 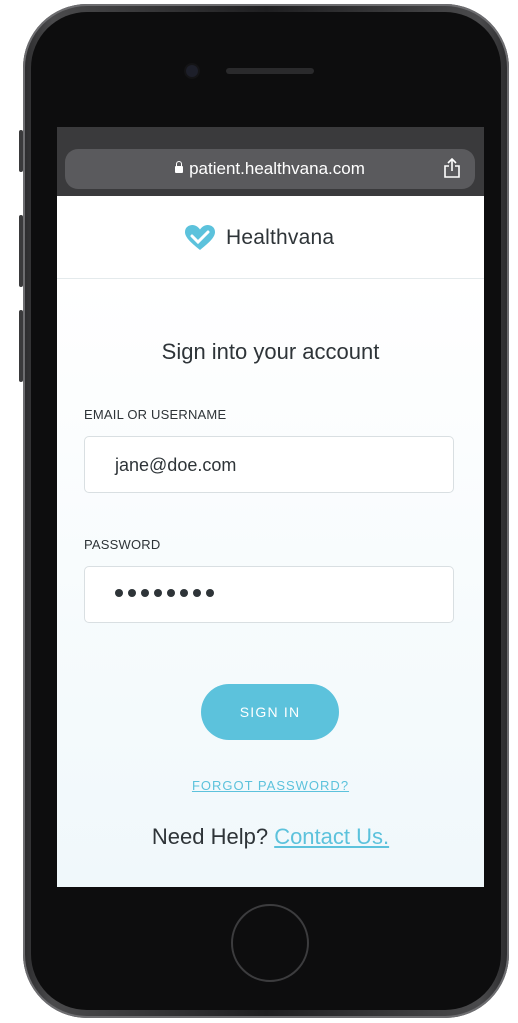 What do you see at coordinates (277, 168) in the screenshot?
I see `url-text: patient.healthvana.com` at bounding box center [277, 168].